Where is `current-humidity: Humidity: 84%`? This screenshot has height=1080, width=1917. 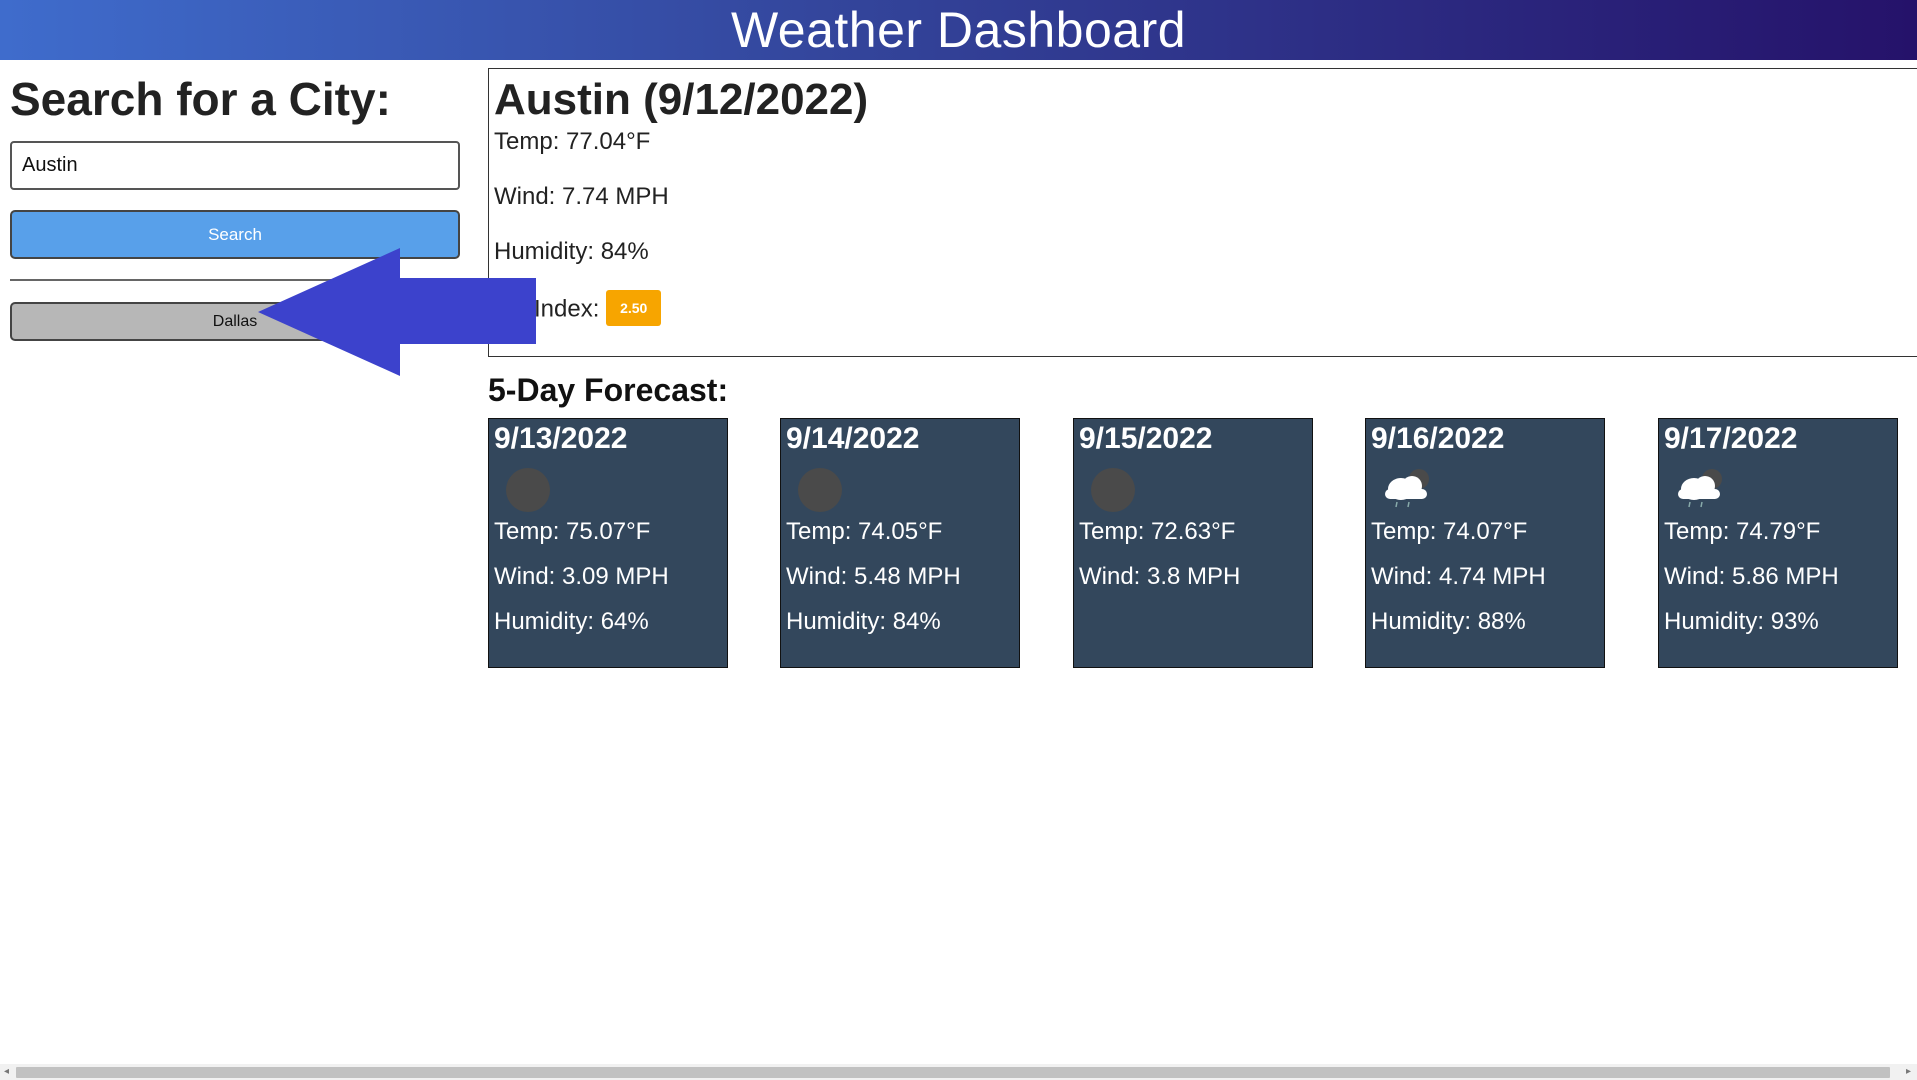
current-humidity: Humidity: 84% is located at coordinates (571, 251).